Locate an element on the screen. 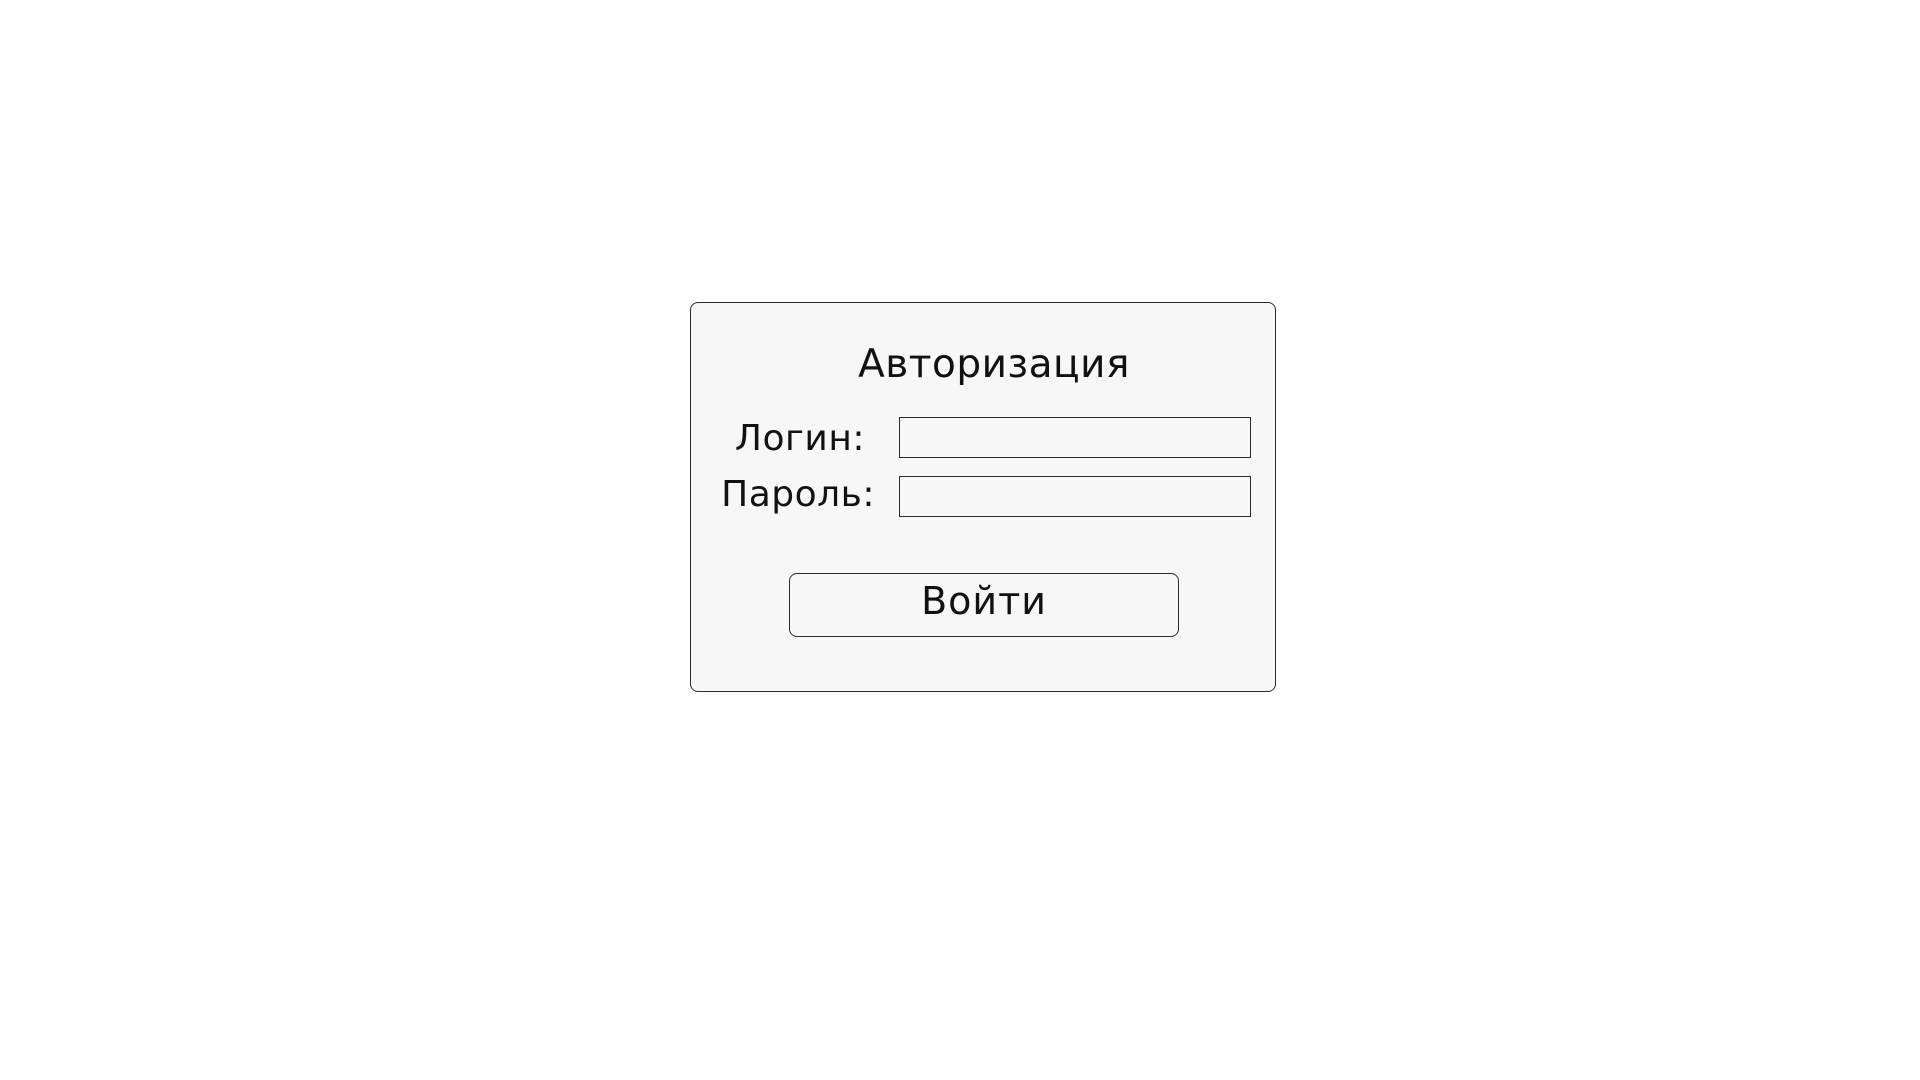  login-label: Логин: is located at coordinates (799, 438).